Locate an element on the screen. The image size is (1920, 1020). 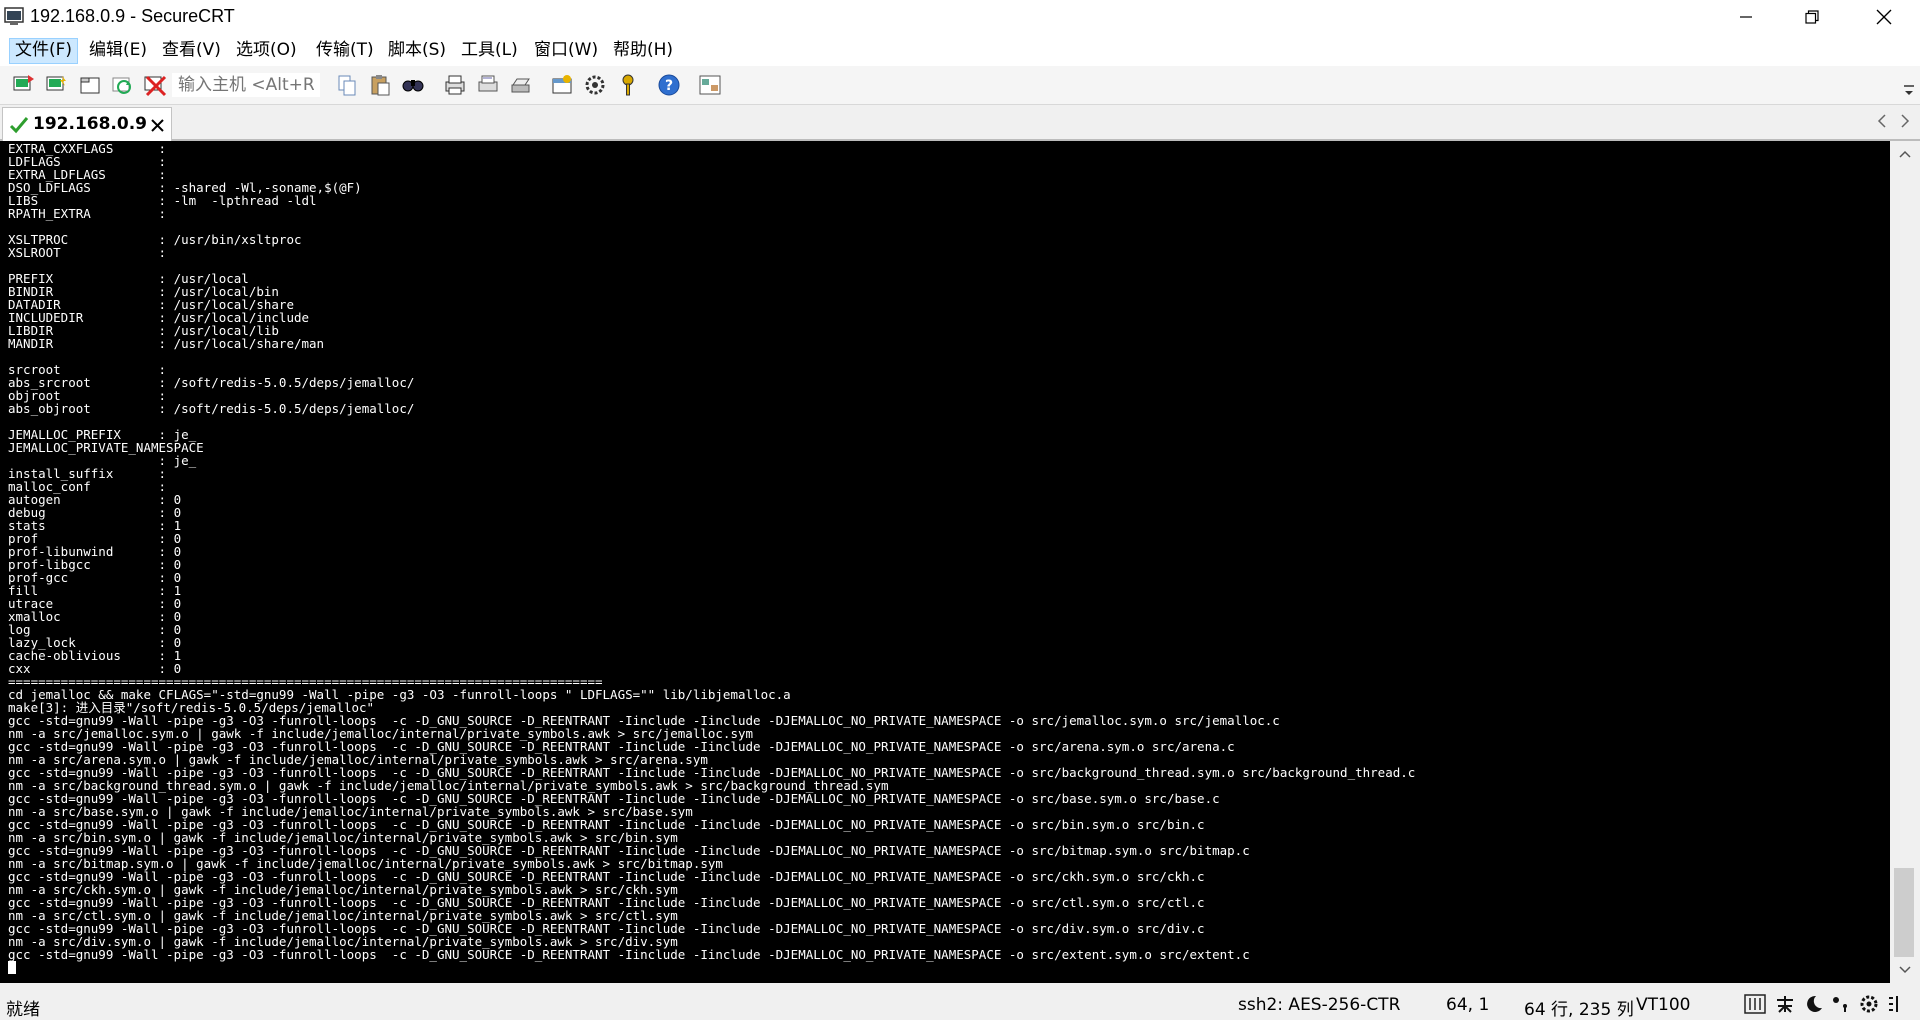
global-options-icon is located at coordinates (595, 85).